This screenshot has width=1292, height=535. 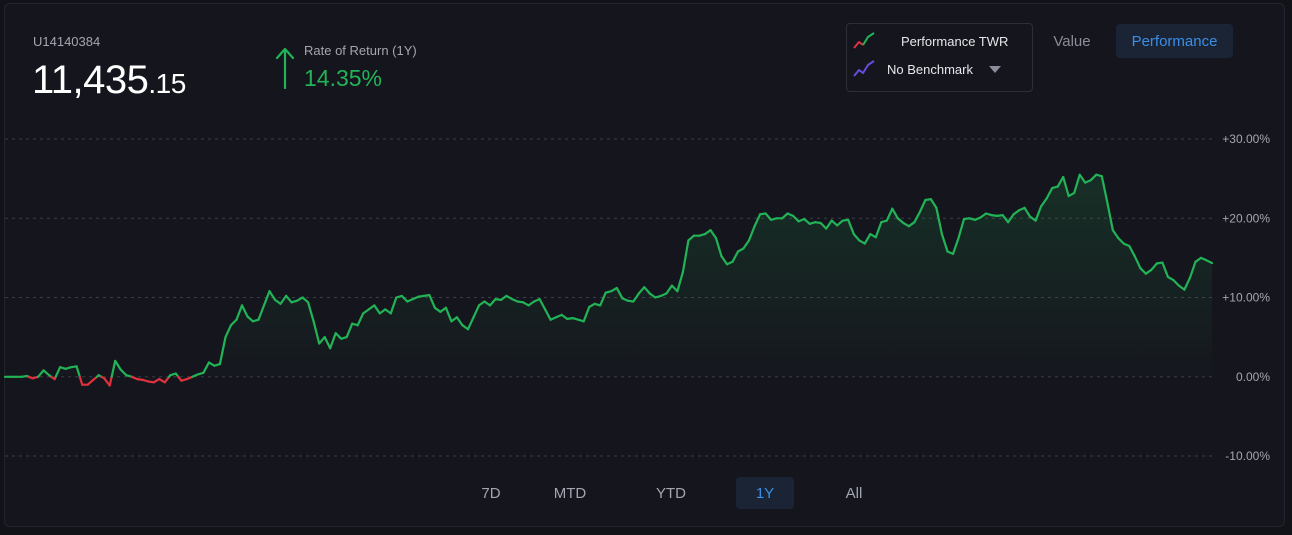 I want to click on range-button-all: All, so click(x=854, y=493).